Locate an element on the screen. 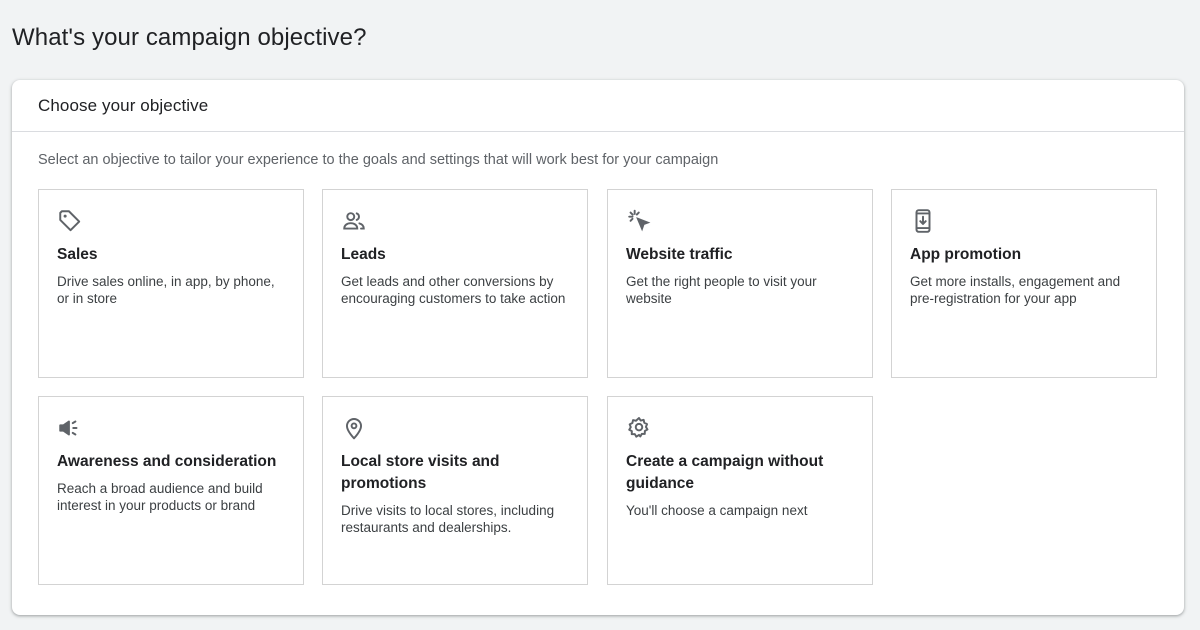  tile-title: Local store visits and promotions is located at coordinates (420, 472).